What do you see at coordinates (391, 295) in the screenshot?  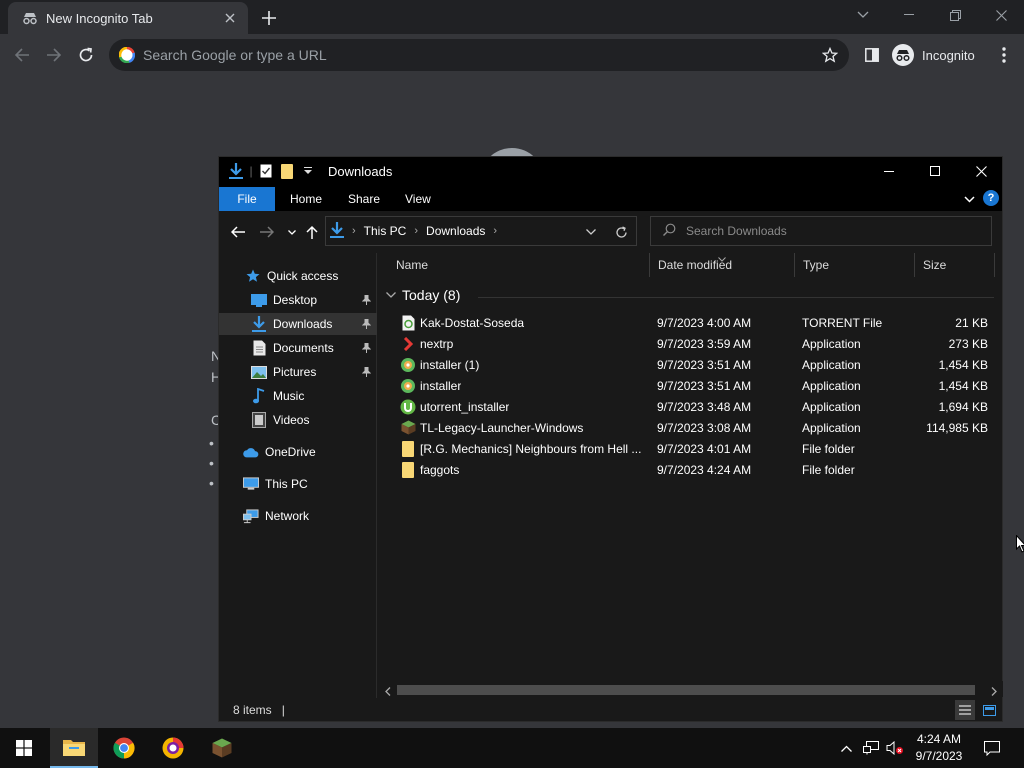 I see `group-collapse-chevron-icon` at bounding box center [391, 295].